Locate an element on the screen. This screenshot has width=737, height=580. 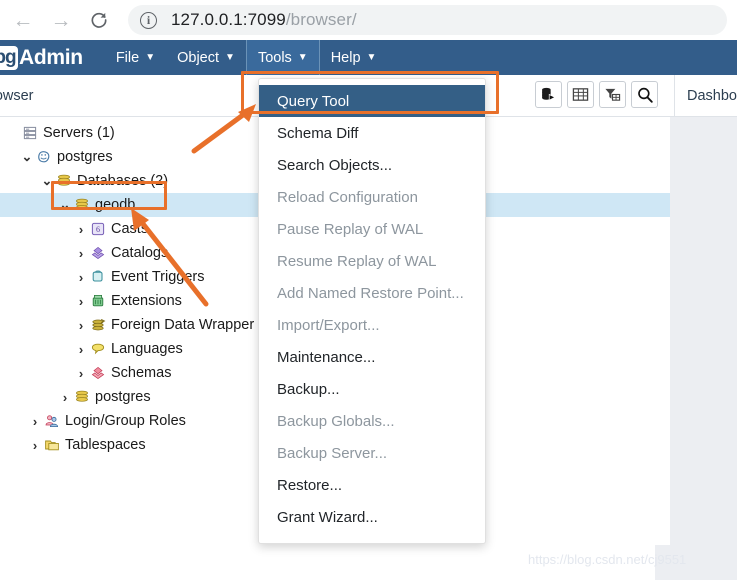
view-data-button is located at coordinates (580, 94).